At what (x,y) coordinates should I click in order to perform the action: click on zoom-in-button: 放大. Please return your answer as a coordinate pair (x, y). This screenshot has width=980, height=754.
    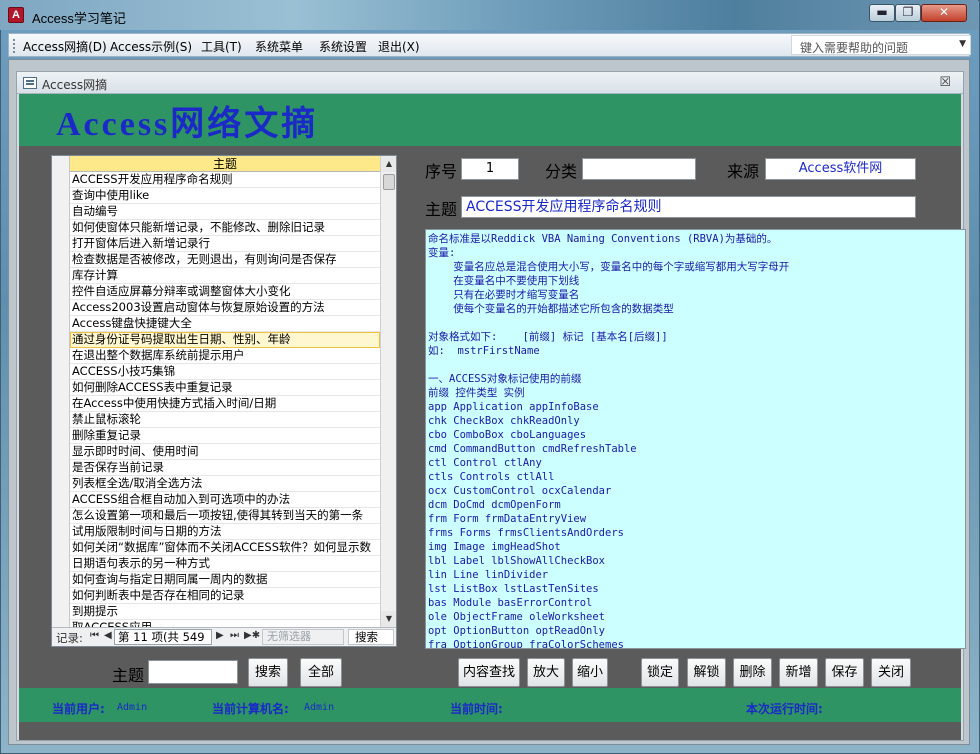
    Looking at the image, I should click on (546, 672).